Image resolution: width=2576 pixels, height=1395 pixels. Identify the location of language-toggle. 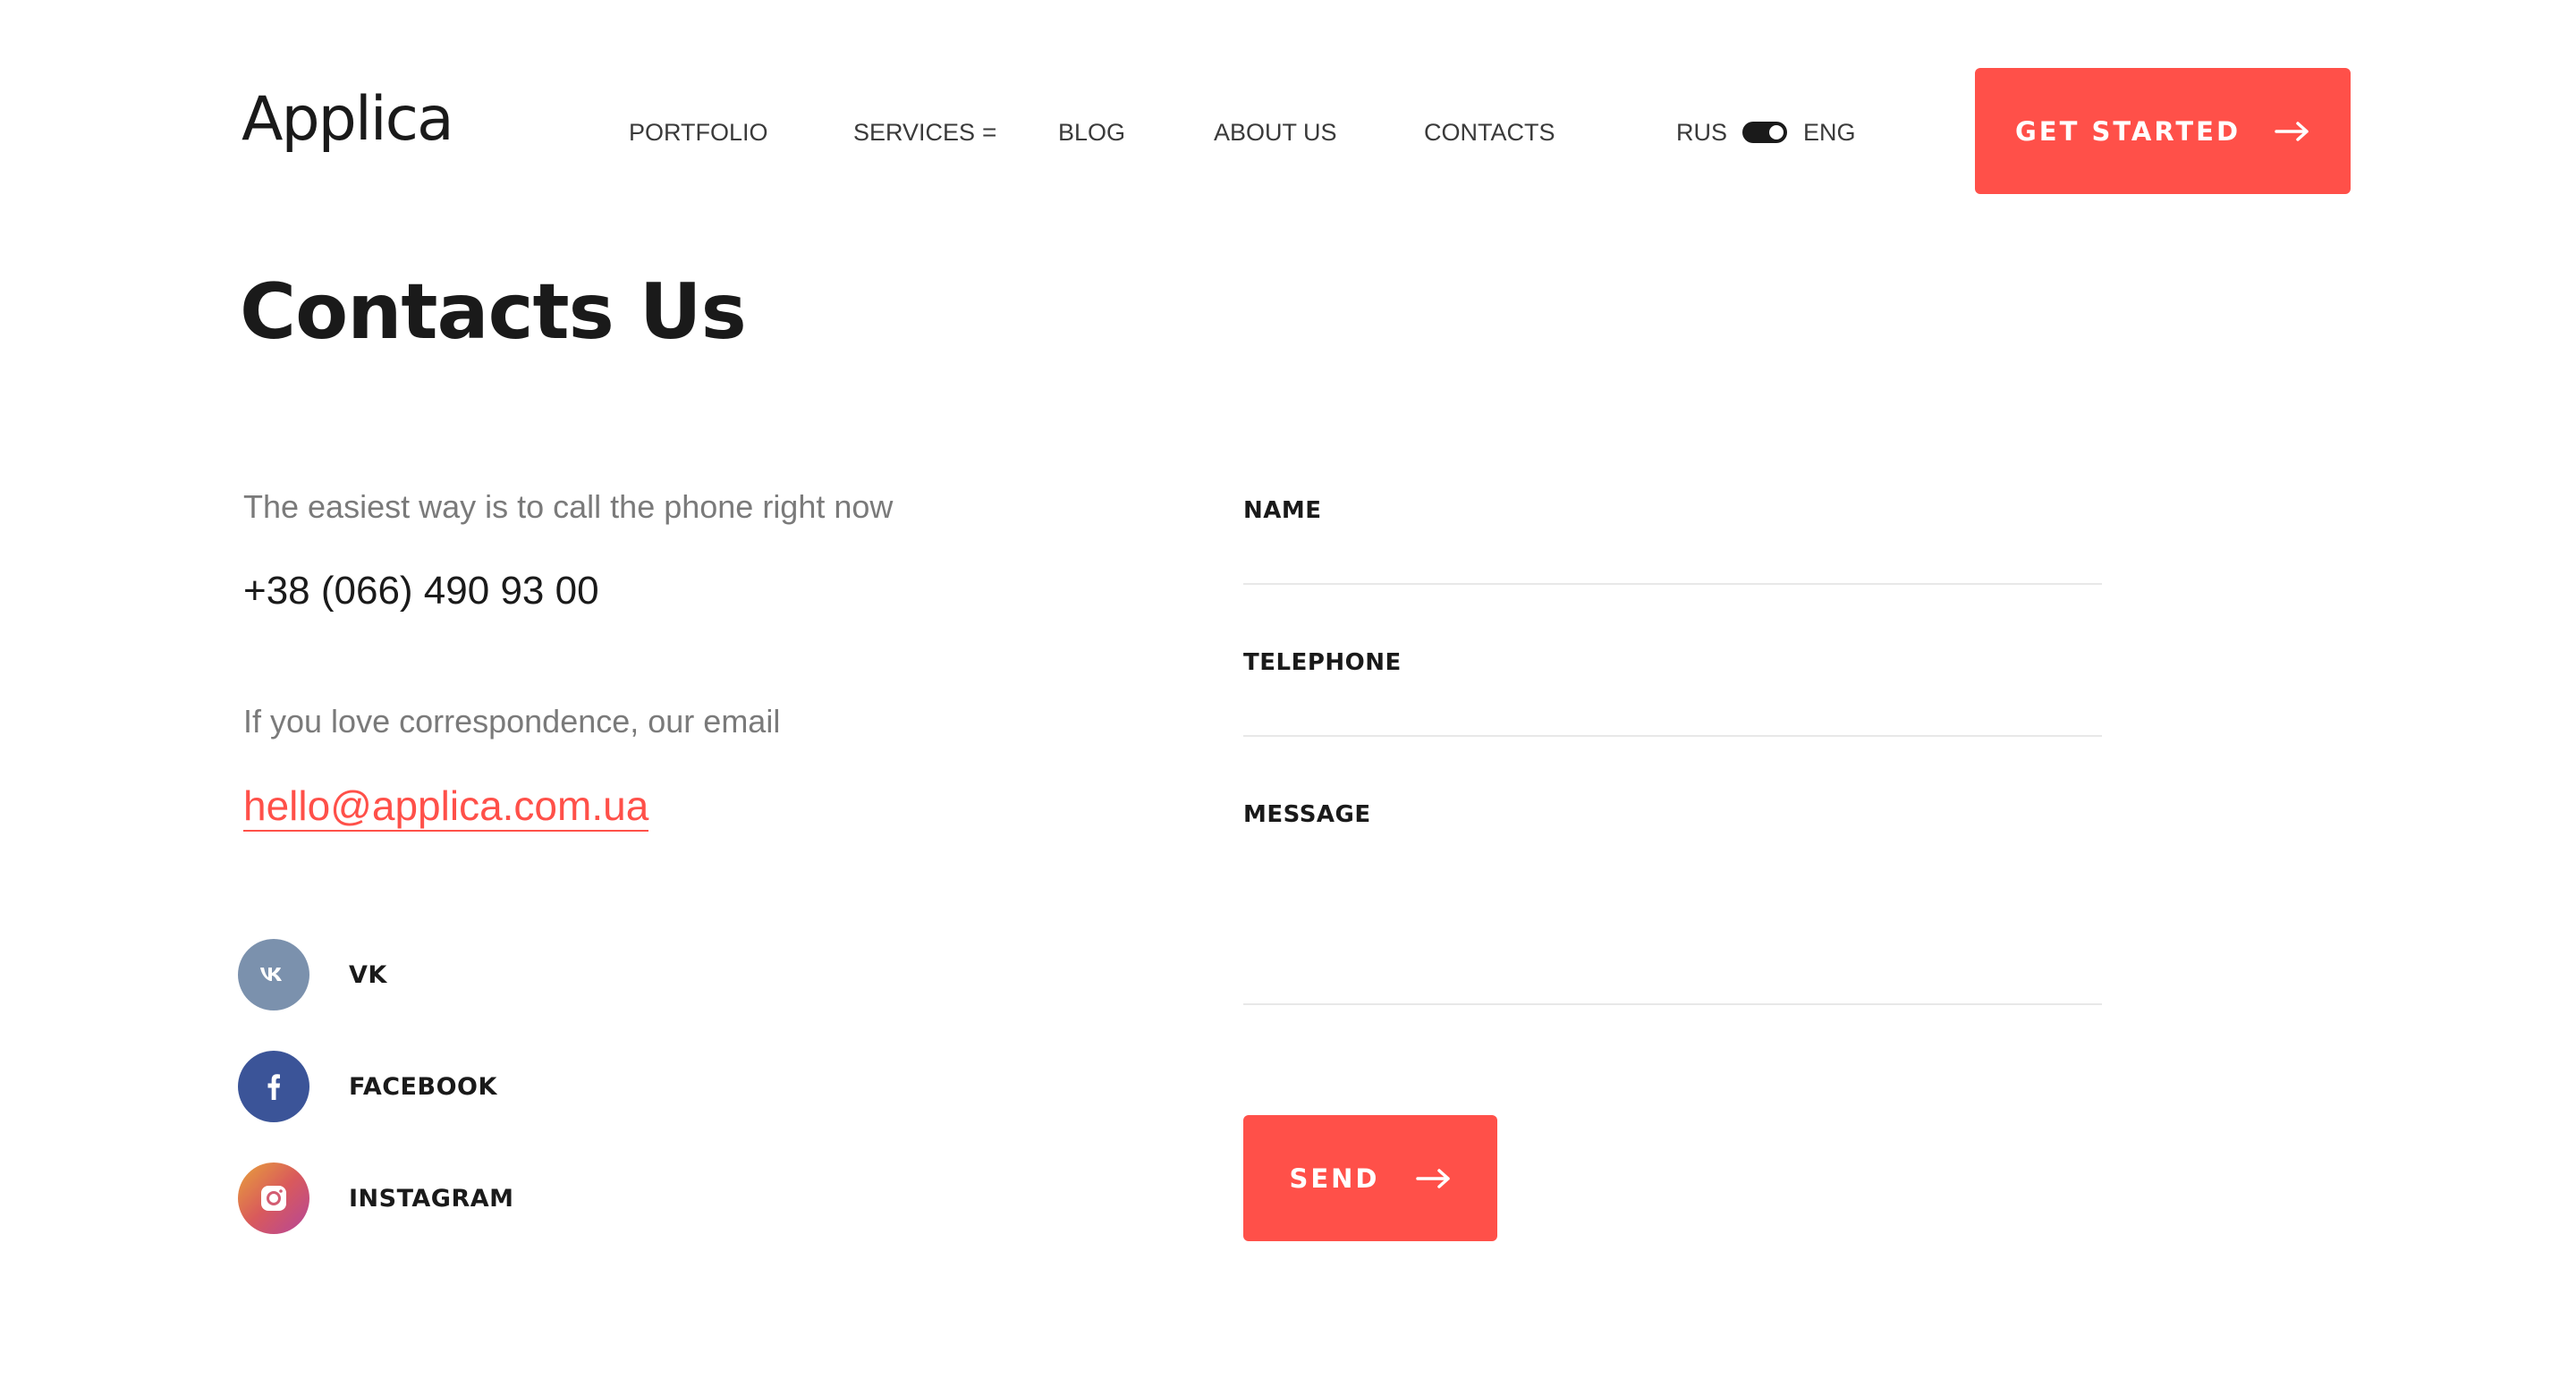
(1765, 132).